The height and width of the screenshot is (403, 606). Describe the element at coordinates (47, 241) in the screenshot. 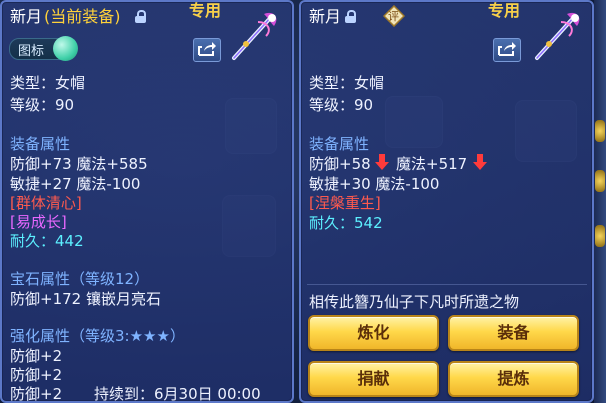

I see `durability: 耐久：442` at that location.